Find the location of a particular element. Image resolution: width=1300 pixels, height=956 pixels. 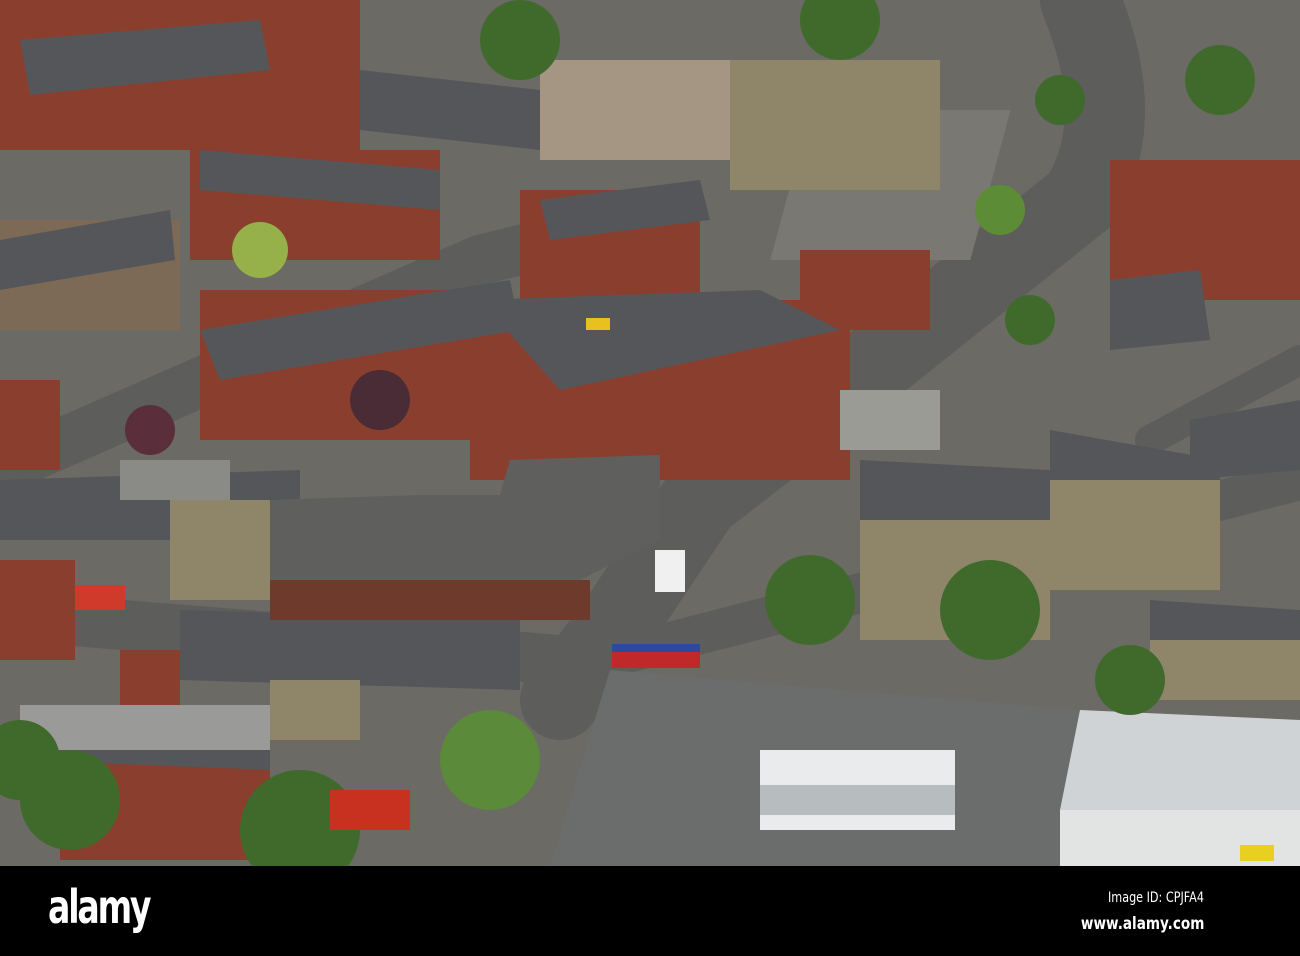

site-url: www.alamy.com is located at coordinates (1142, 924).